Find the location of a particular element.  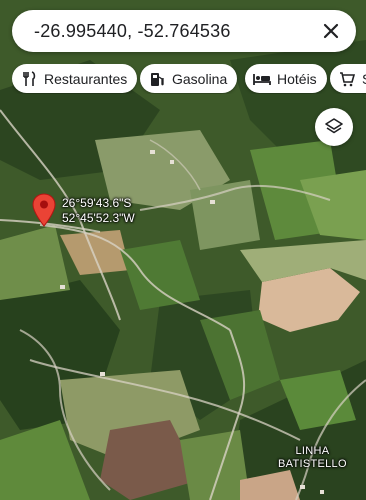

place-label: LINHA BATISTELLO is located at coordinates (312, 458).